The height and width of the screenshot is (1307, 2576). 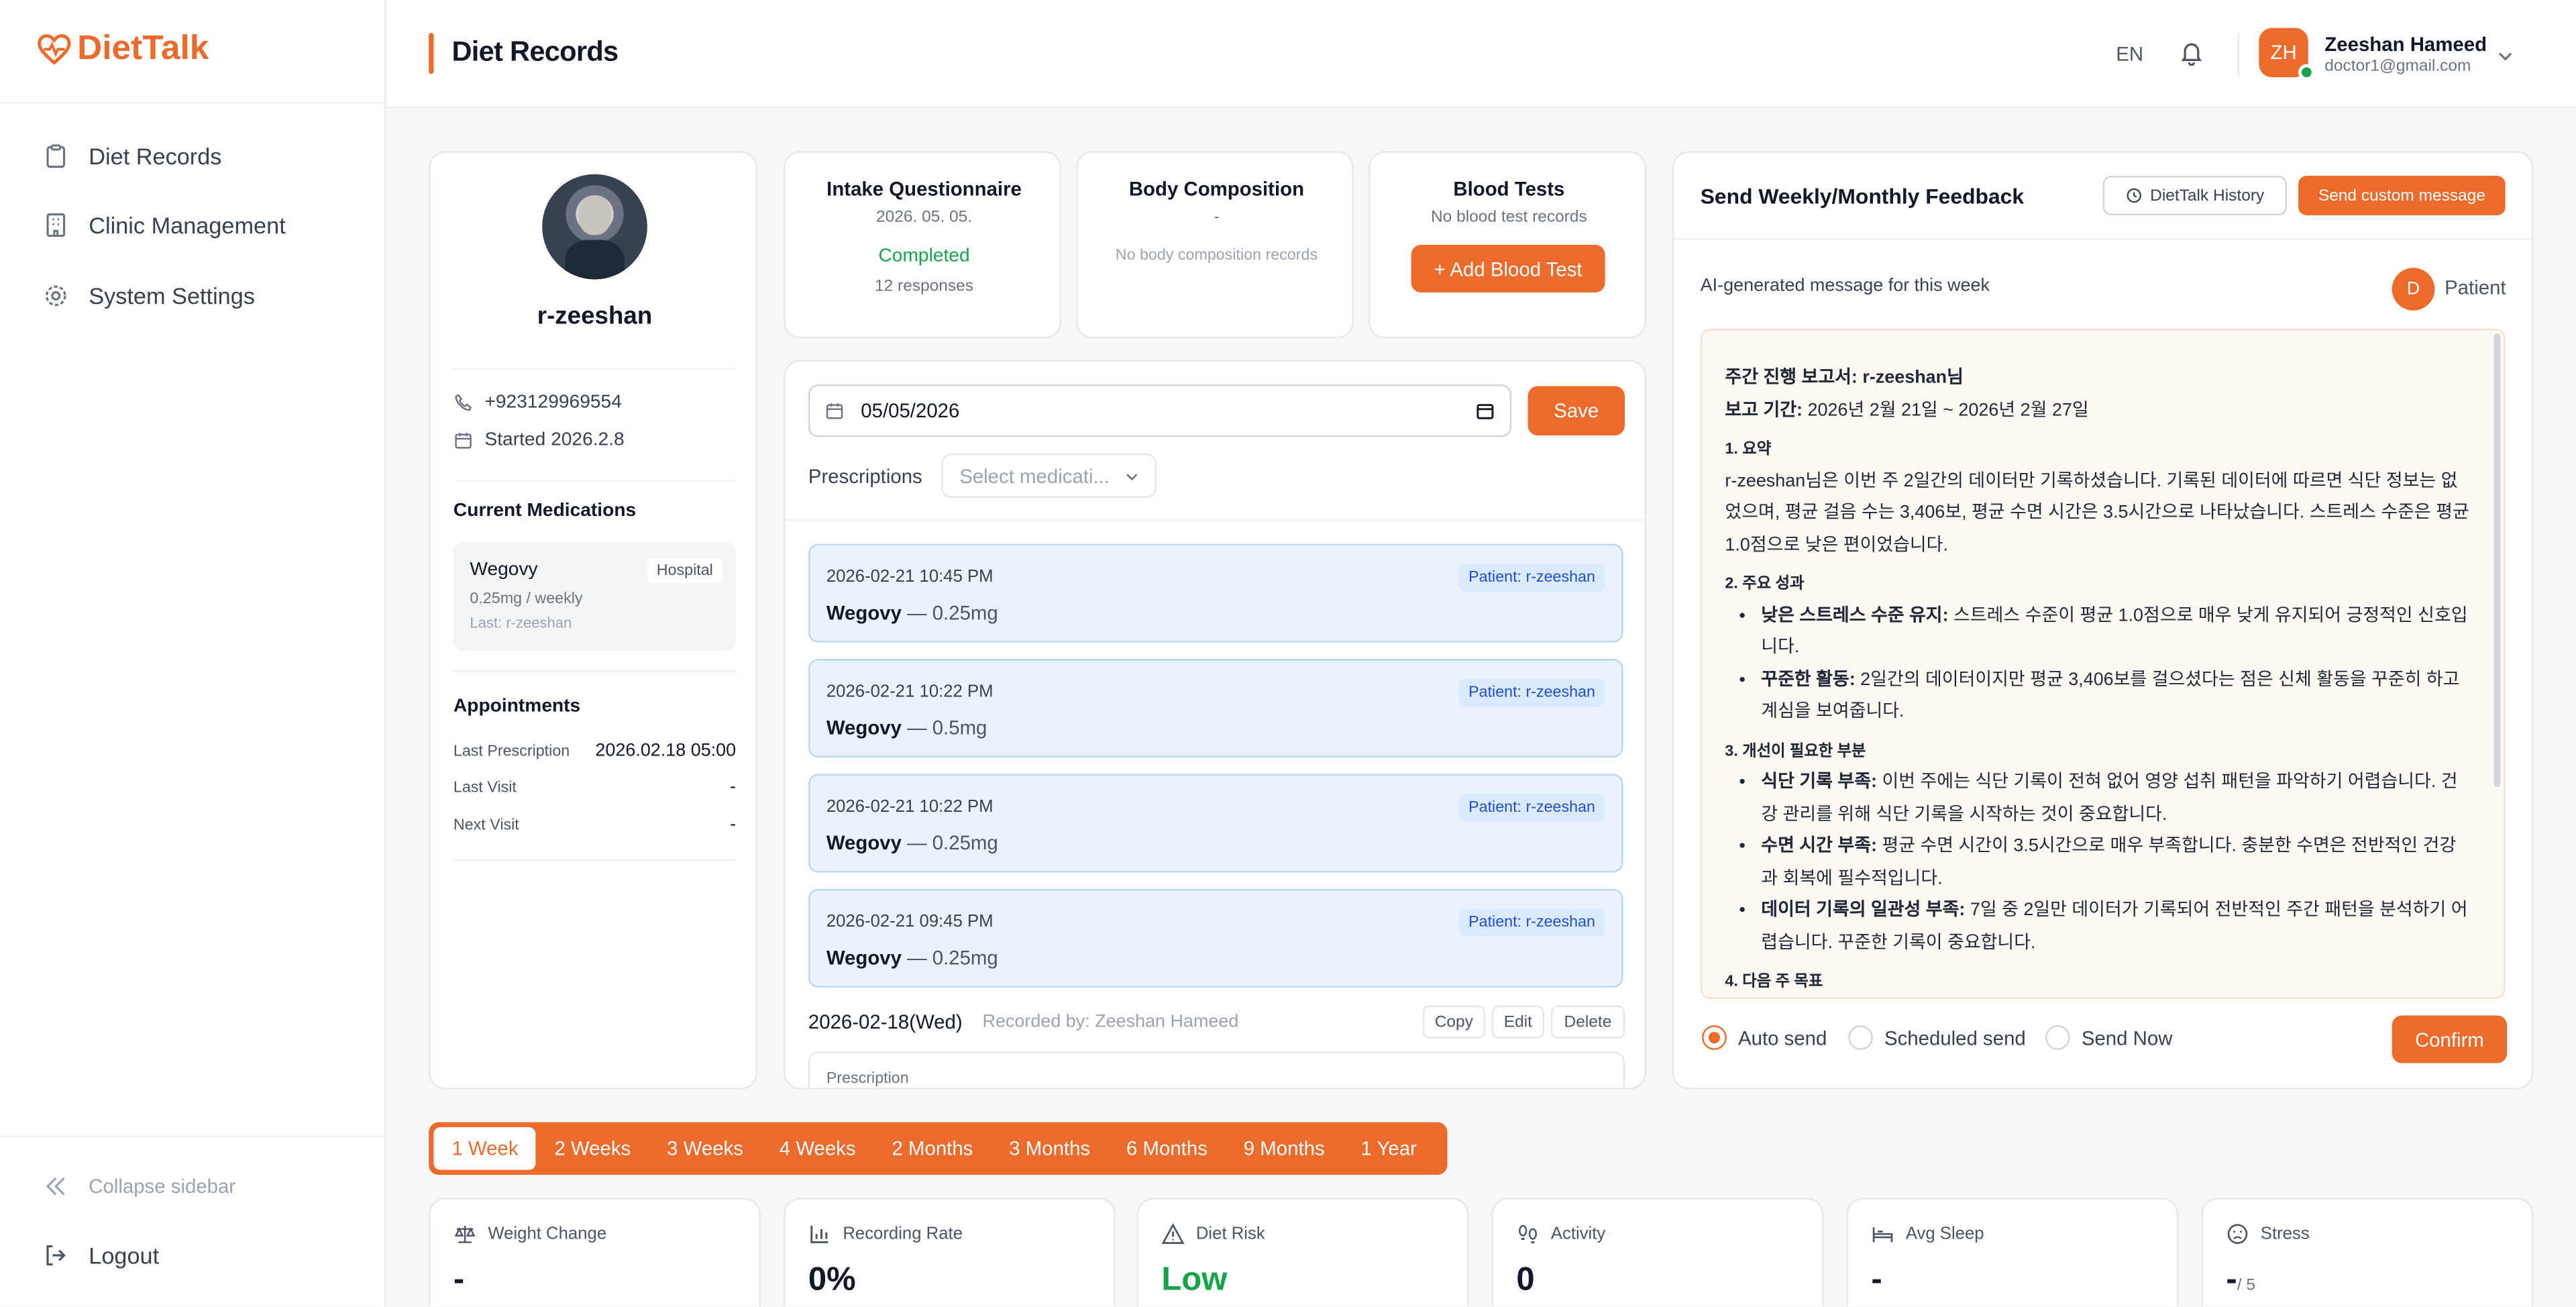 What do you see at coordinates (2207, 195) in the screenshot?
I see `history-label: DietTalk History` at bounding box center [2207, 195].